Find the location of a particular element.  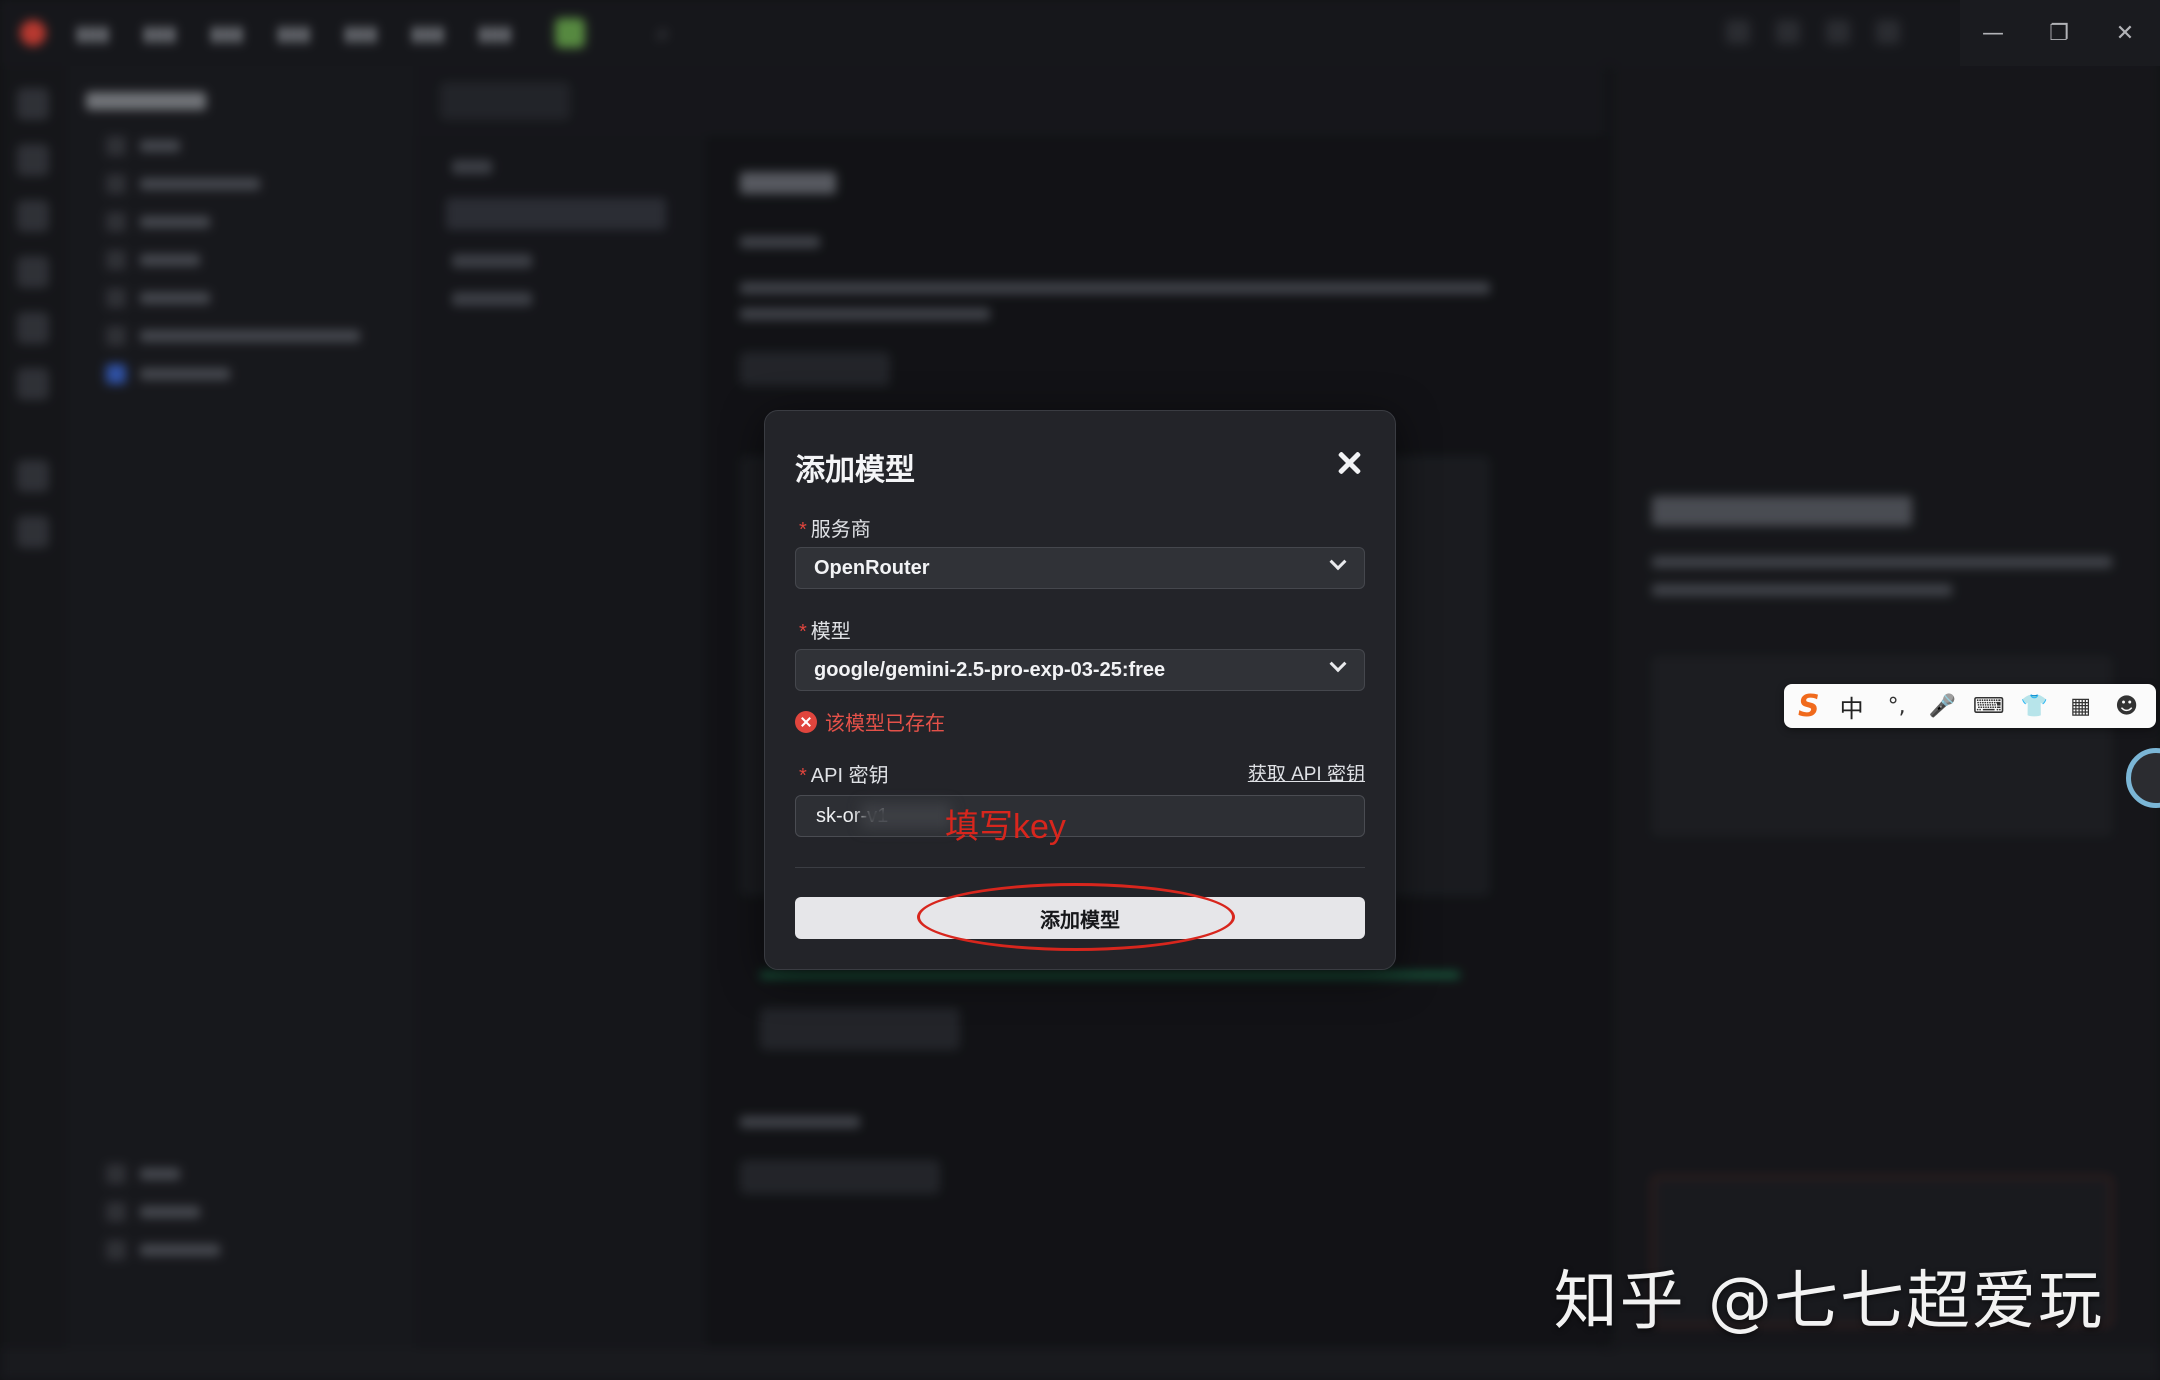

grid-icon: ▦ is located at coordinates (2081, 706).